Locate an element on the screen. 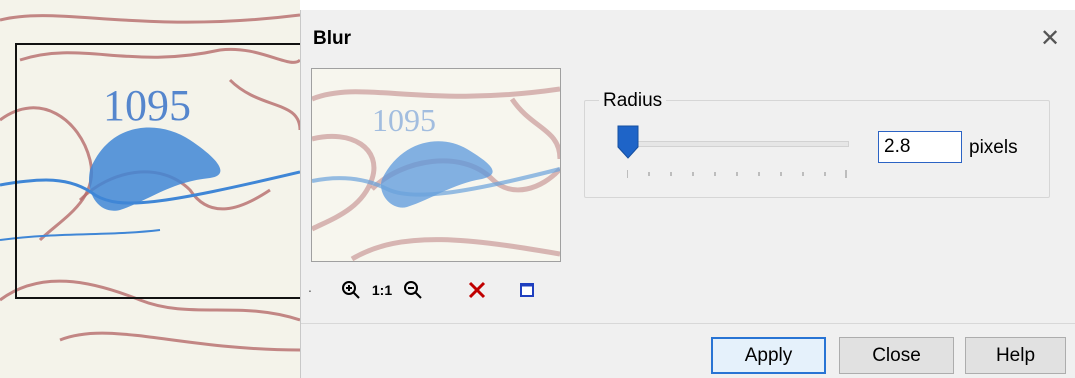 The image size is (1075, 378). toolbar-grip-icon: · is located at coordinates (310, 290).